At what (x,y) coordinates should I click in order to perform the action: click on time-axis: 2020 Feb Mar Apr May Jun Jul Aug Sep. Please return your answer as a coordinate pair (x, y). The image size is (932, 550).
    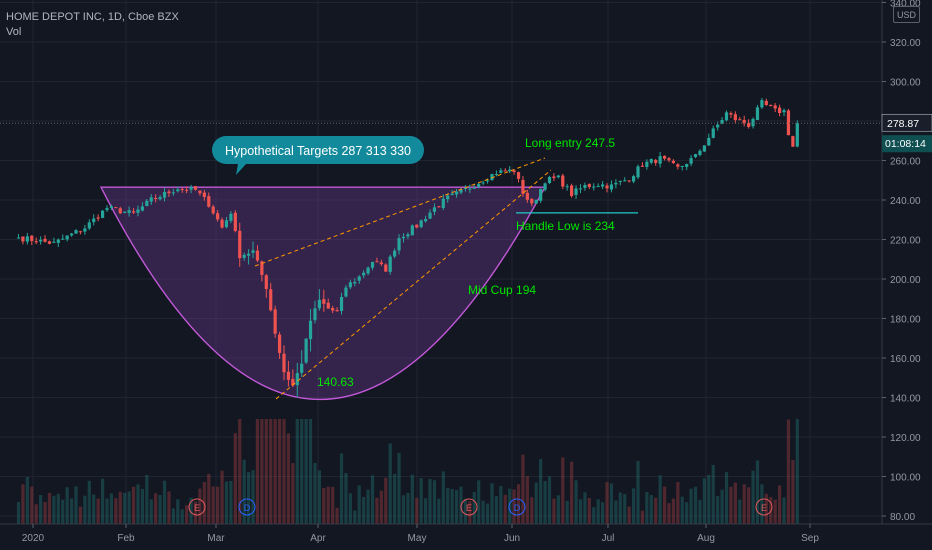
    Looking at the image, I should click on (466, 533).